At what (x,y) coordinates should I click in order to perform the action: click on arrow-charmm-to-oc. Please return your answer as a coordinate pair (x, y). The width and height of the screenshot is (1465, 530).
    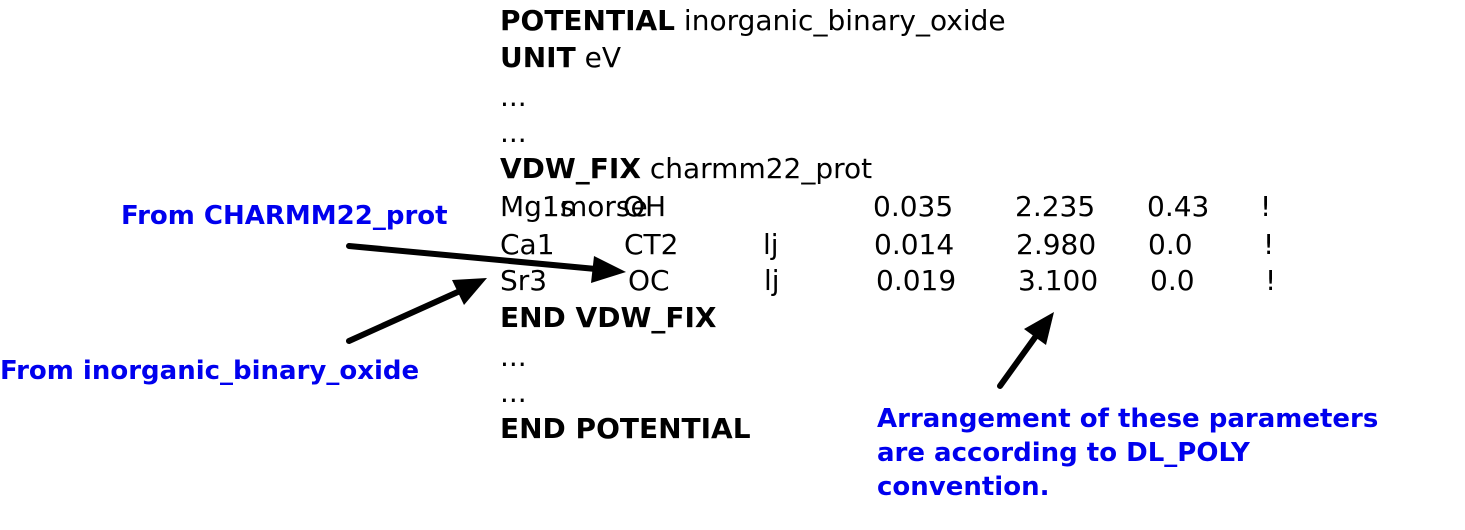
    Looking at the image, I should click on (486, 263).